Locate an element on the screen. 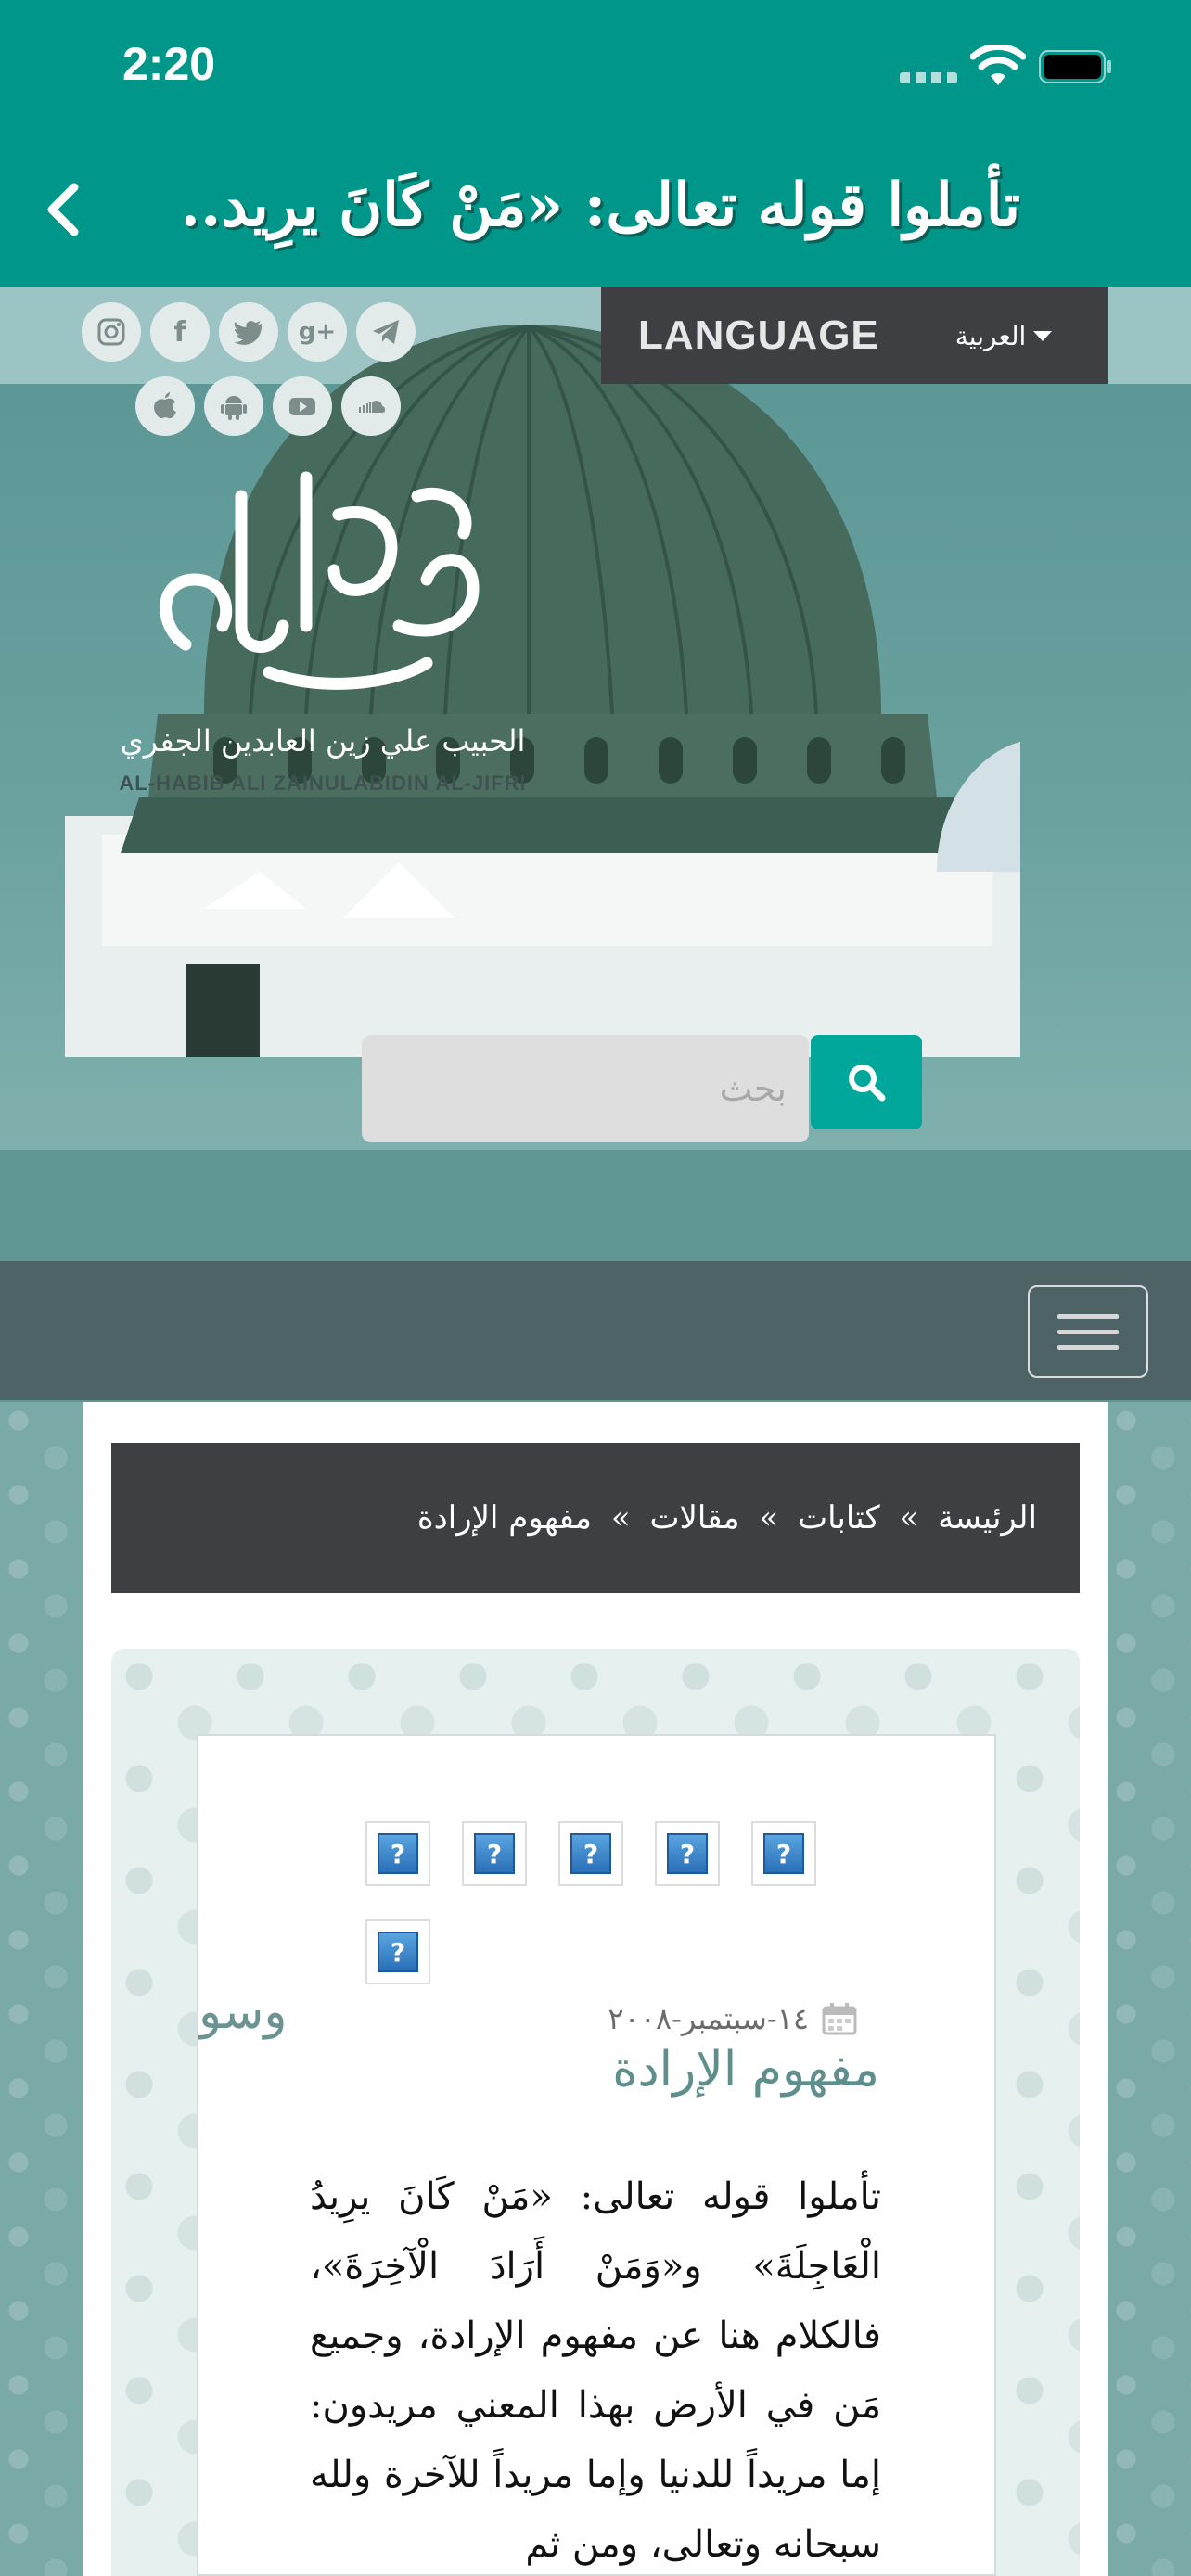  back-chevron-icon is located at coordinates (63, 208).